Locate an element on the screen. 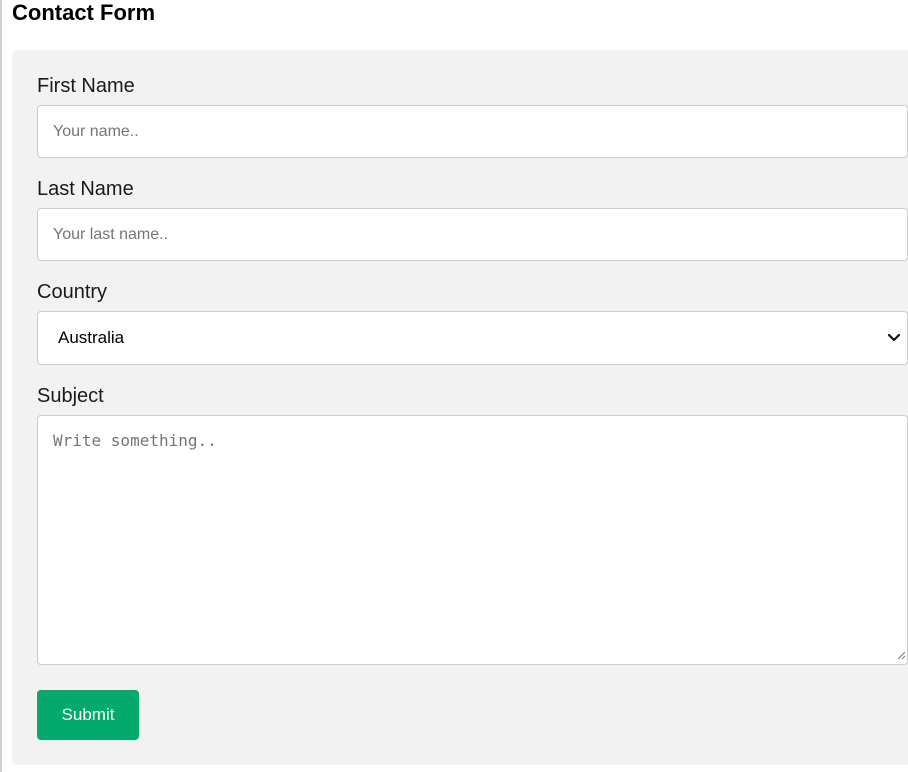 The height and width of the screenshot is (772, 908). country-select: Australia is located at coordinates (472, 338).